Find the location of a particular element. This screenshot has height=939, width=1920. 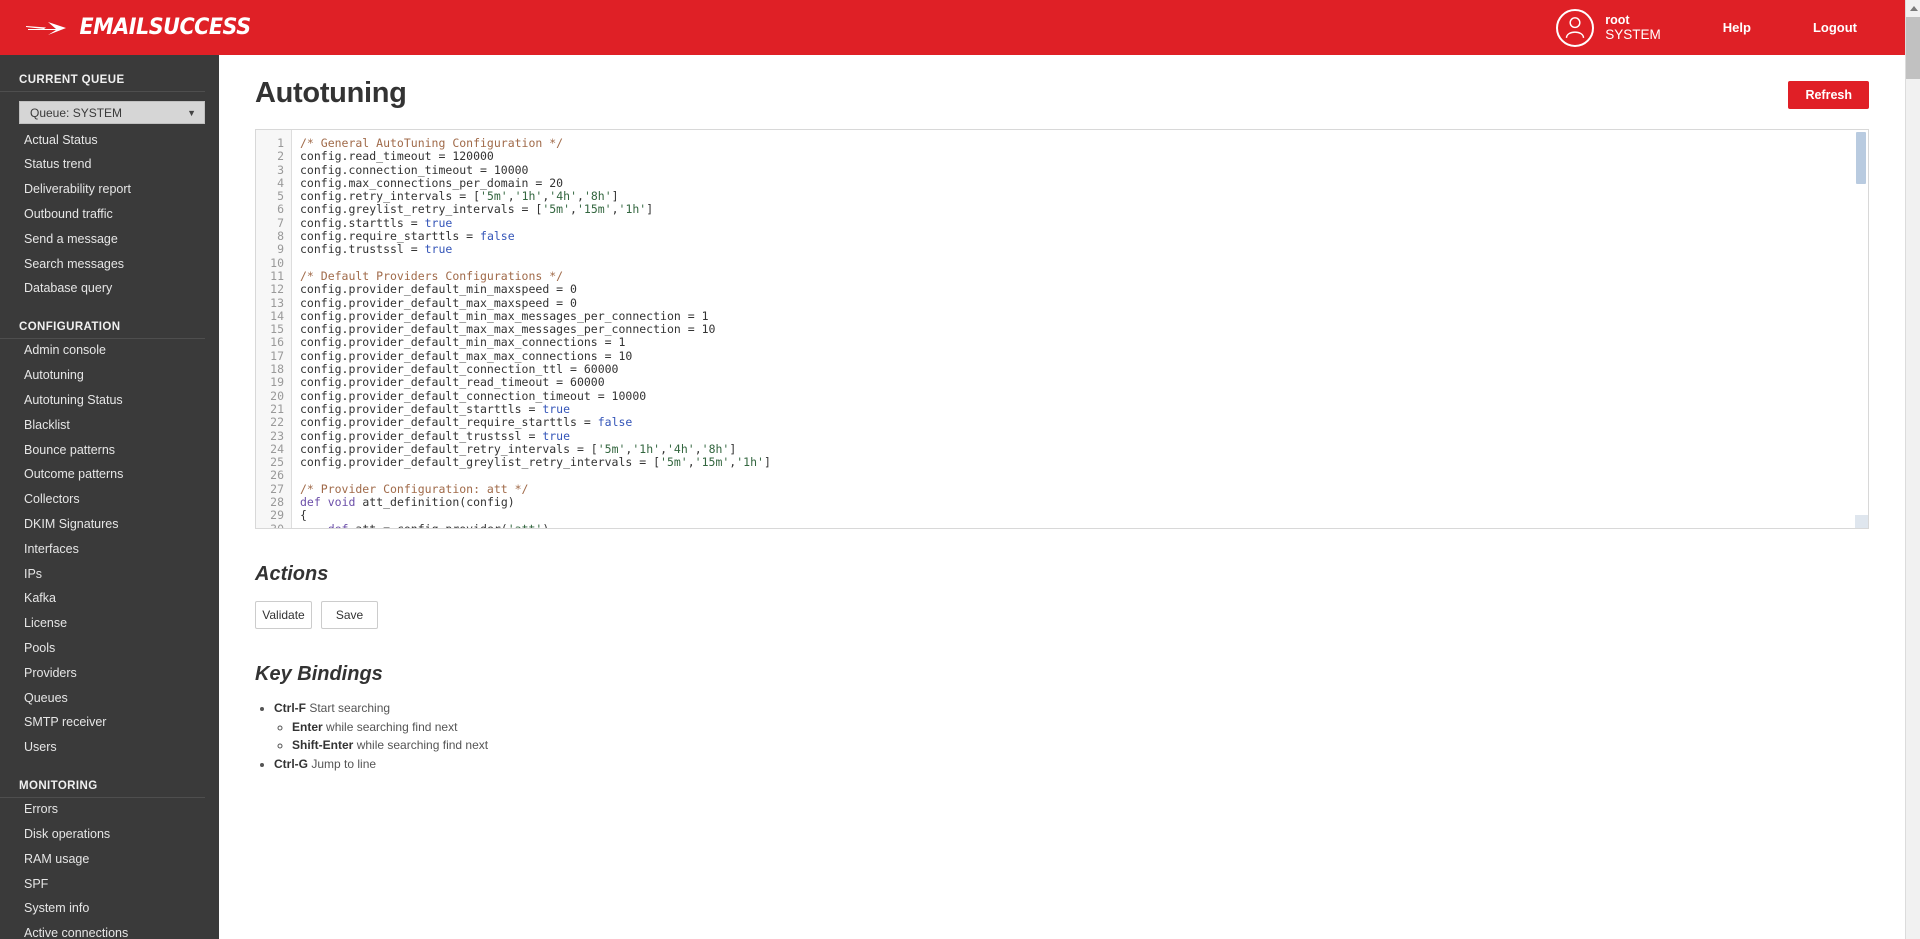

brand-name: EMAILSUCCESS is located at coordinates (165, 27).